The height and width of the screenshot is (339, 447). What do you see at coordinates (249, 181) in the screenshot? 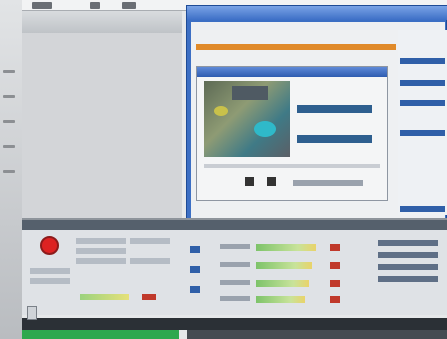
I see `stop-icon` at bounding box center [249, 181].